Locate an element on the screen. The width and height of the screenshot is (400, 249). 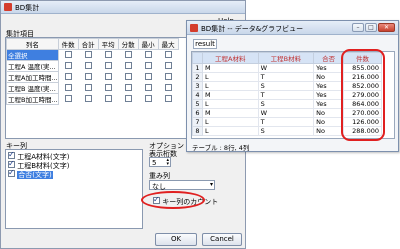
digits-spinner: 5 ▴ ▾ is located at coordinates (160, 162).